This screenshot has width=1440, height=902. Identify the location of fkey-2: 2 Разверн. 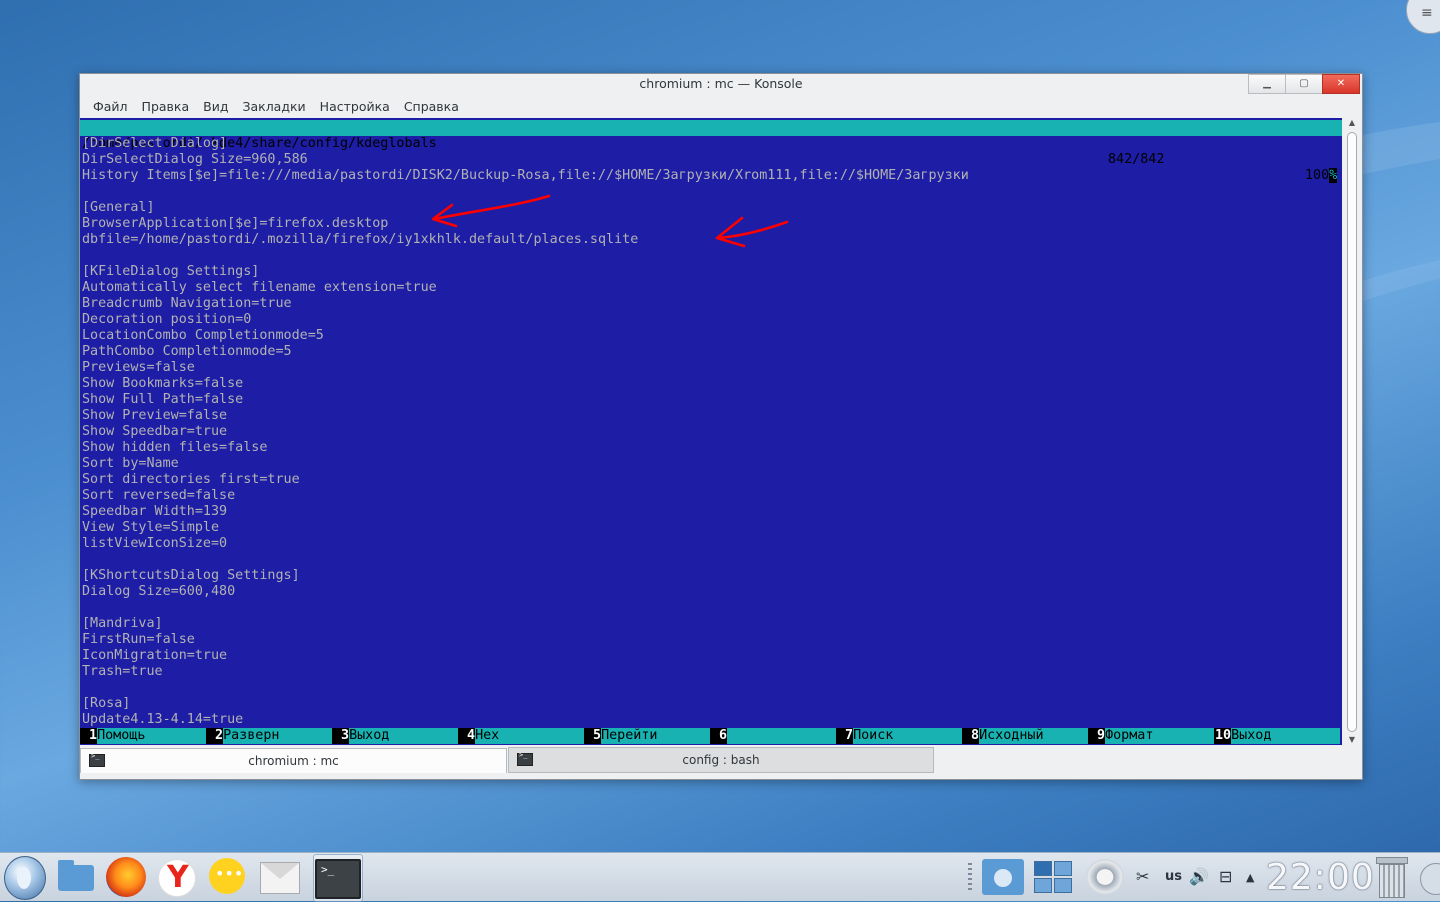
(269, 736).